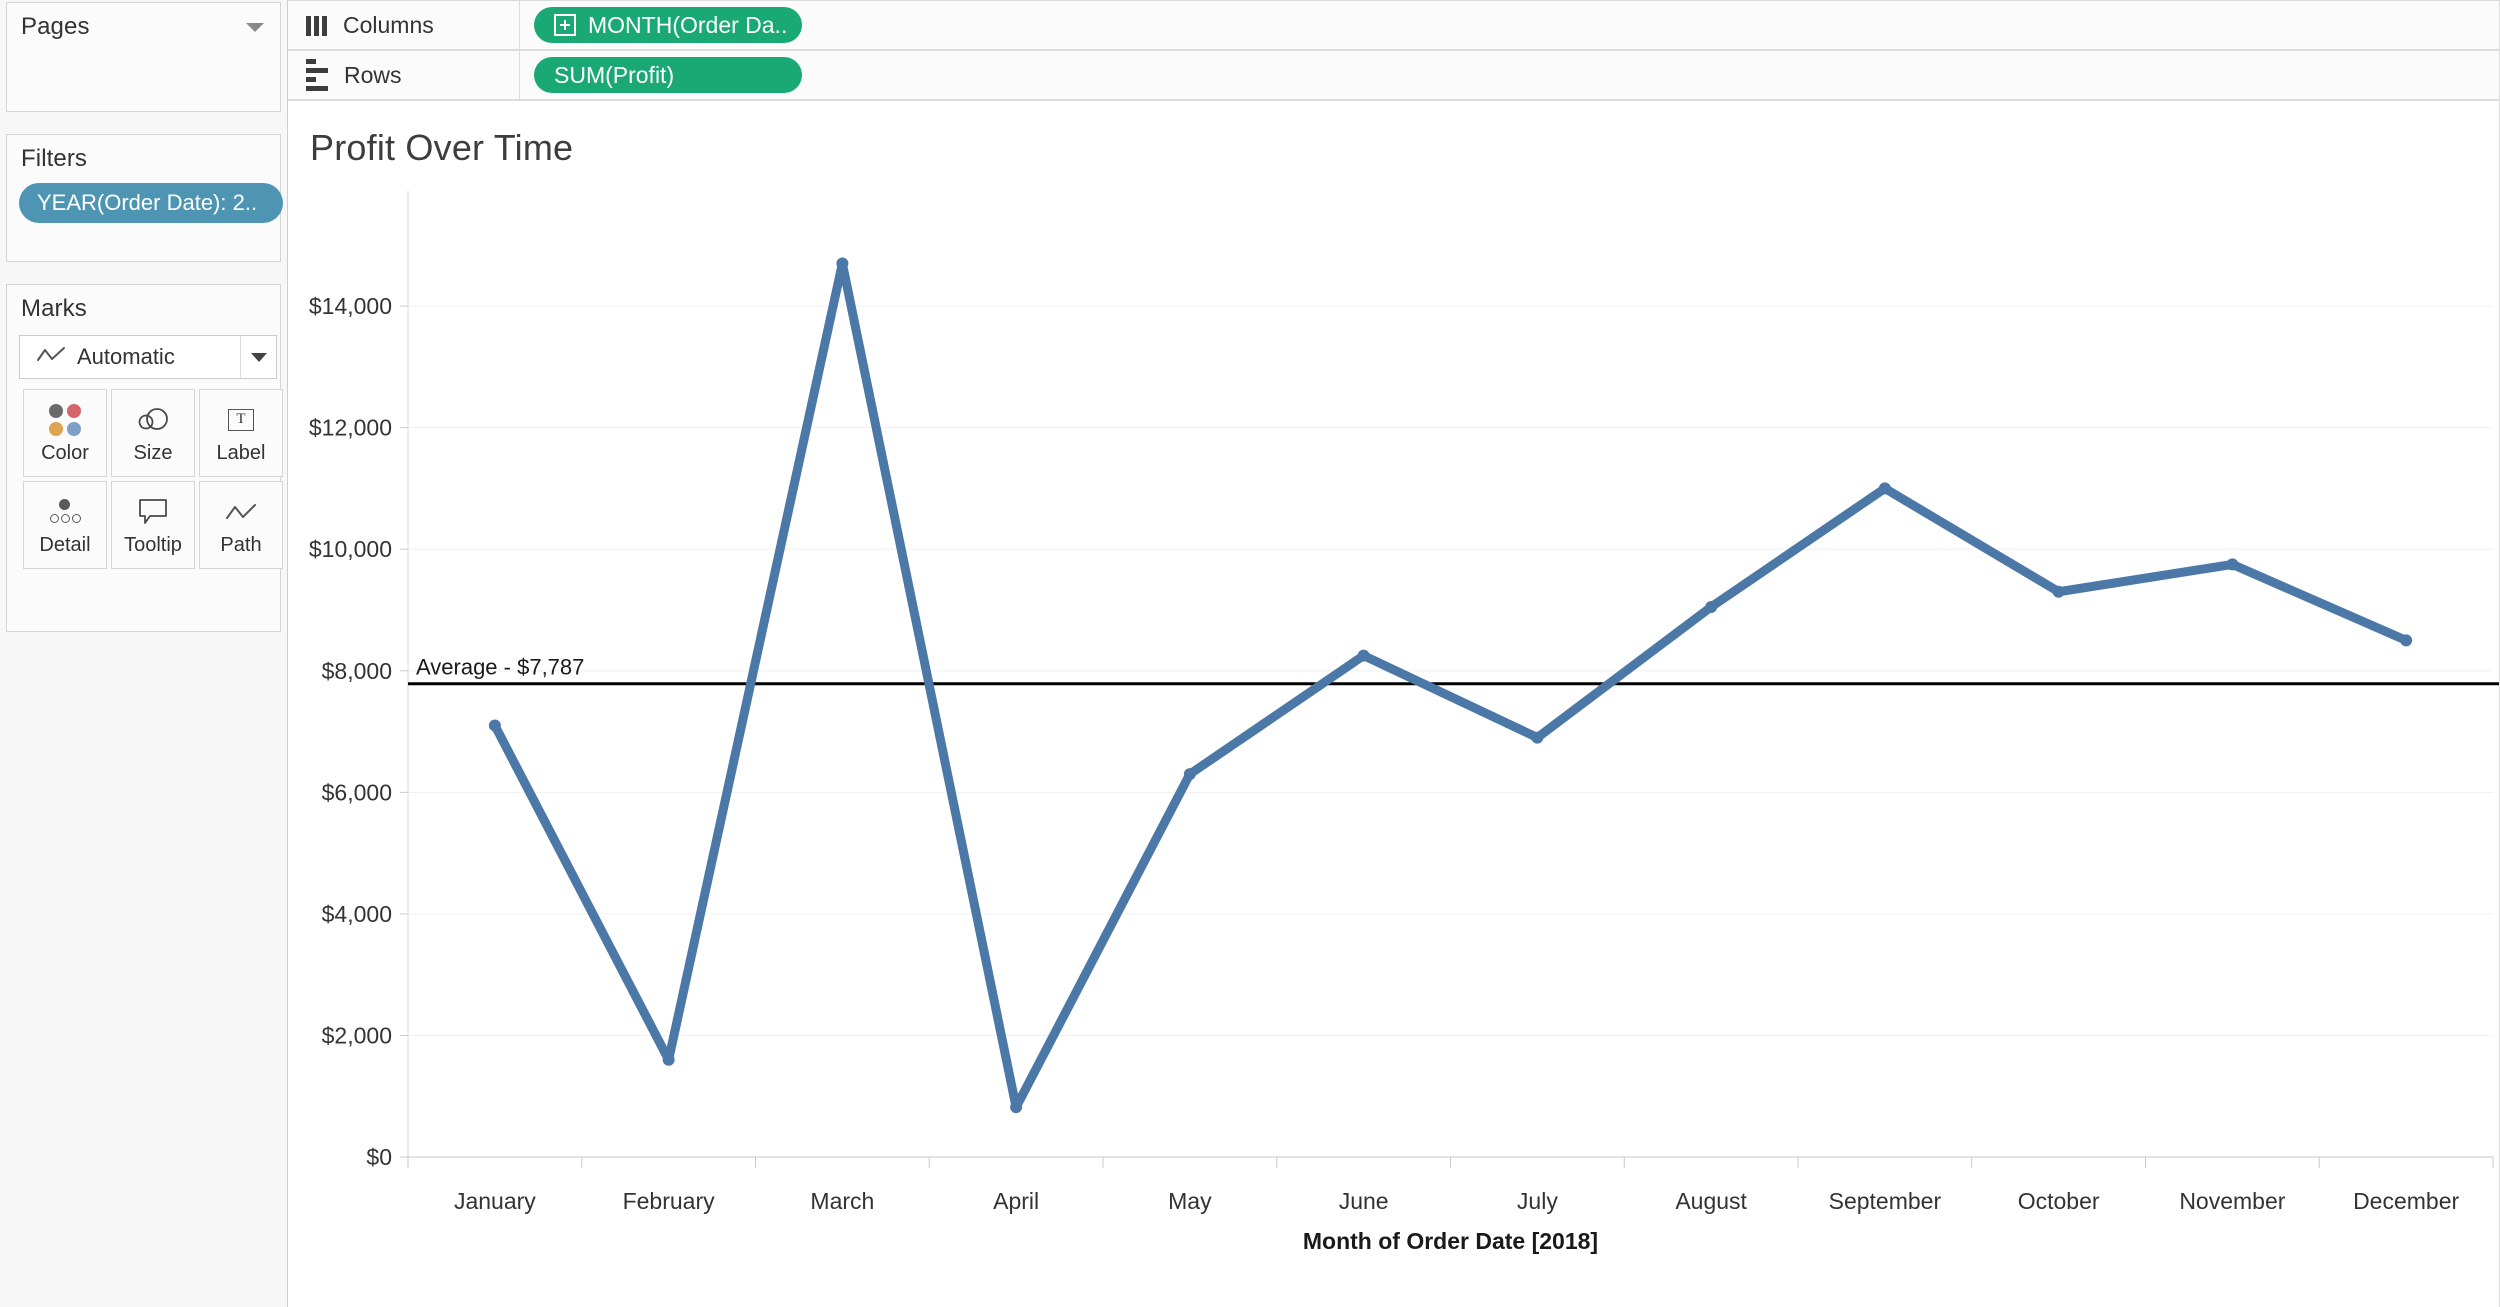 The image size is (2500, 1307). I want to click on x-axis-tick-label: November, so click(2232, 1201).